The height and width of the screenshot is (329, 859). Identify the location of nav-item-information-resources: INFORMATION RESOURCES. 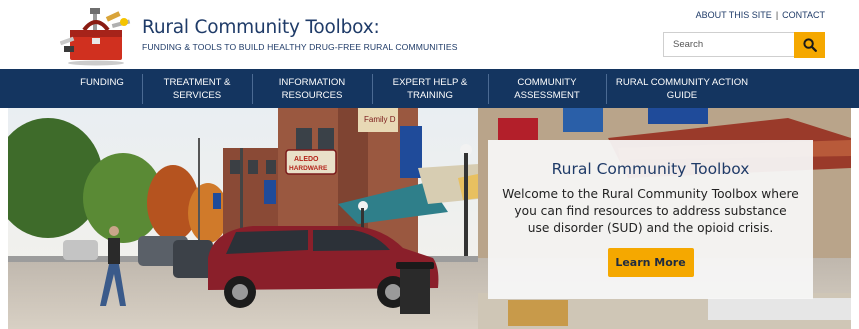
(312, 88).